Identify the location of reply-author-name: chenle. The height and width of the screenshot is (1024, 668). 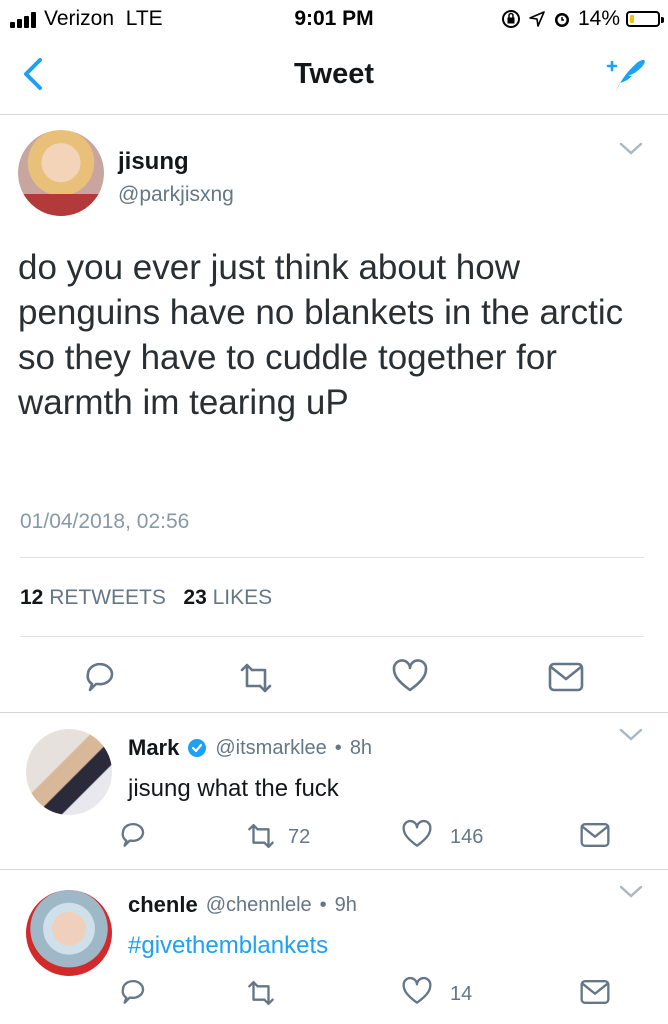
(163, 905).